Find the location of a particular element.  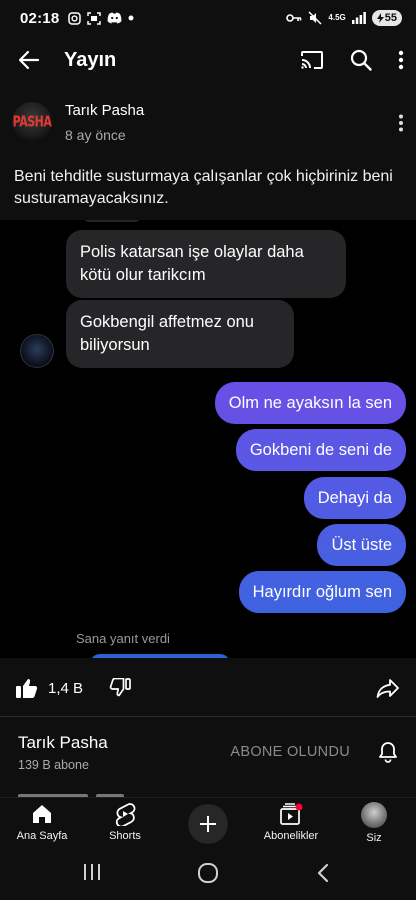

nav-subscriptions: Abonelikler is located at coordinates (291, 822).